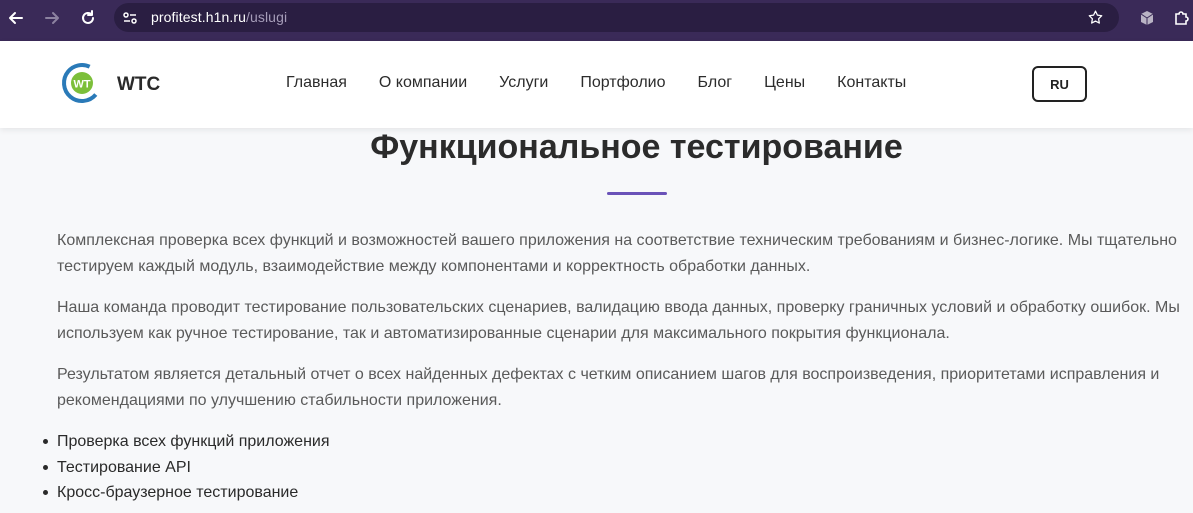 Image resolution: width=1193 pixels, height=513 pixels. I want to click on list-item: Тестирование API, so click(186, 468).